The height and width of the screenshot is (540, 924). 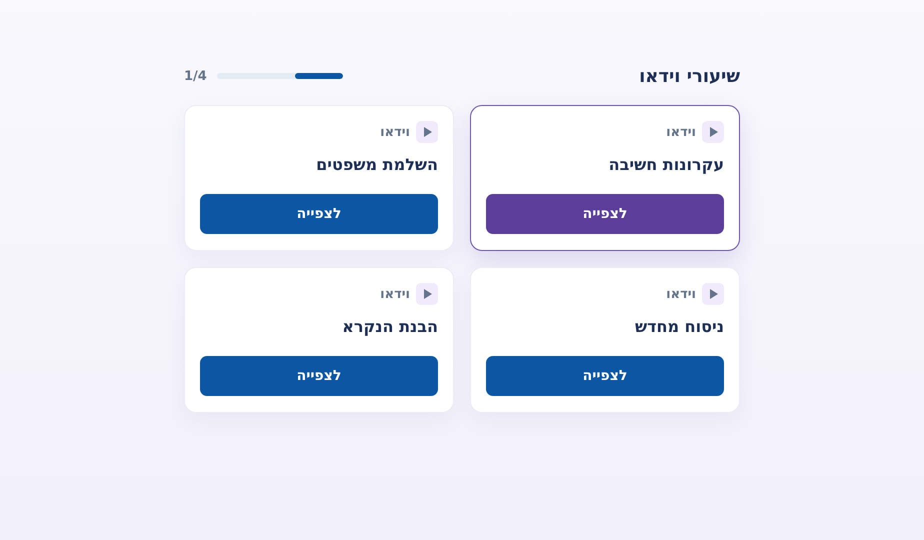 What do you see at coordinates (666, 165) in the screenshot?
I see `lesson-title: עקרונות חשיבה` at bounding box center [666, 165].